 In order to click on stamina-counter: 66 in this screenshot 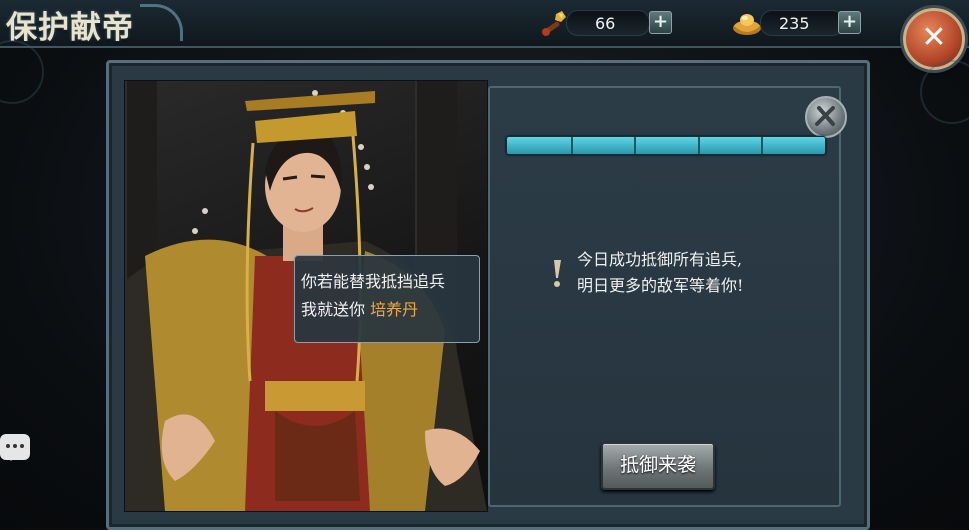, I will do `click(608, 23)`.